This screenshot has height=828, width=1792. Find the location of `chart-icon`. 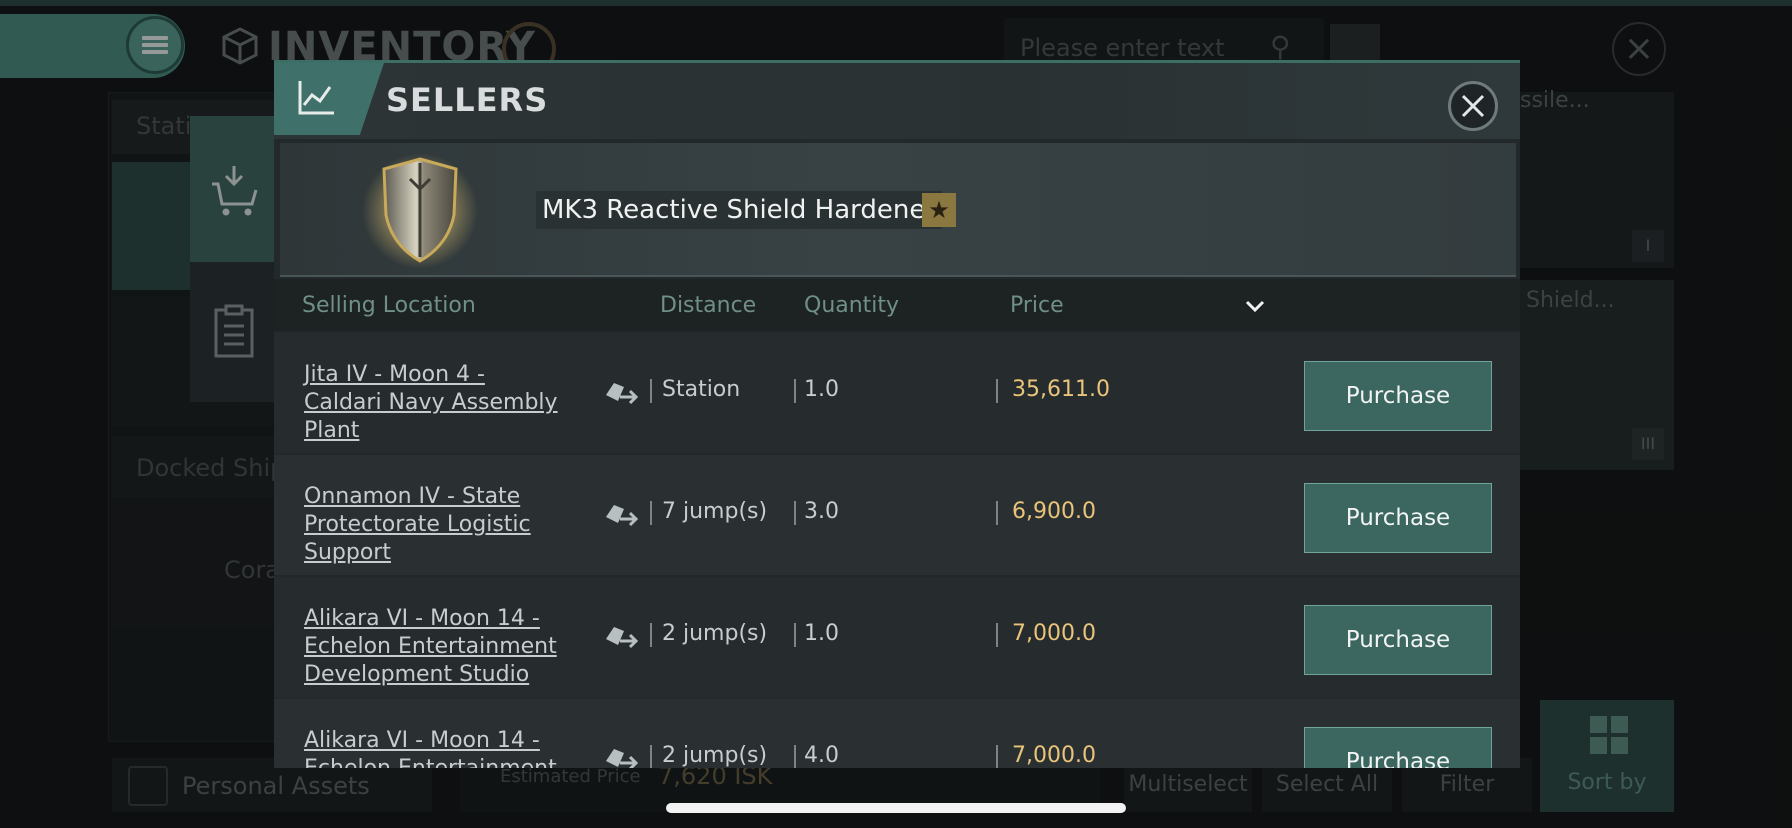

chart-icon is located at coordinates (316, 98).